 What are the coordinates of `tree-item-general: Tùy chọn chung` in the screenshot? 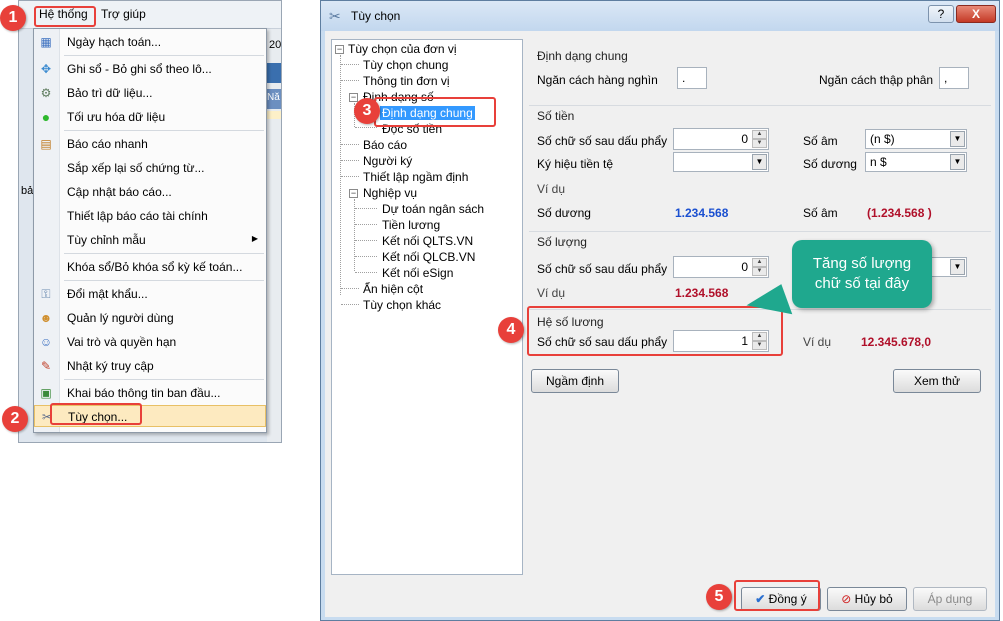 It's located at (405, 65).